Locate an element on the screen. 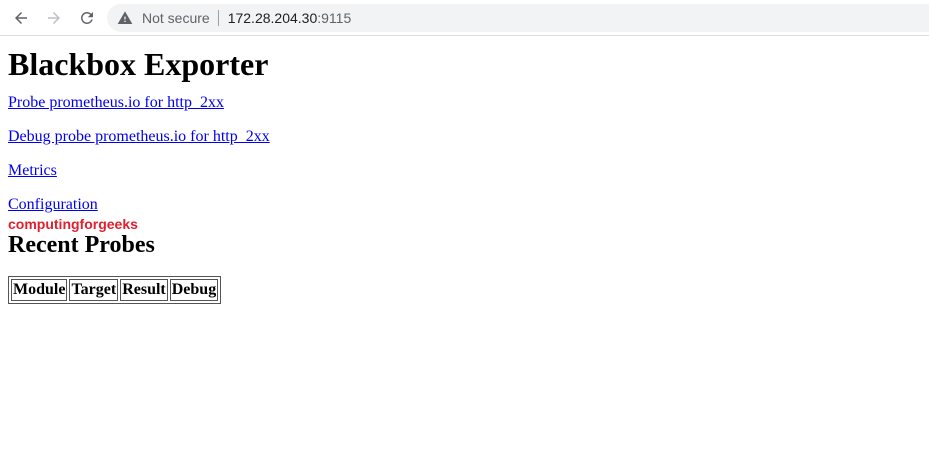 The image size is (929, 475). metrics-link: Metrics is located at coordinates (464, 171).